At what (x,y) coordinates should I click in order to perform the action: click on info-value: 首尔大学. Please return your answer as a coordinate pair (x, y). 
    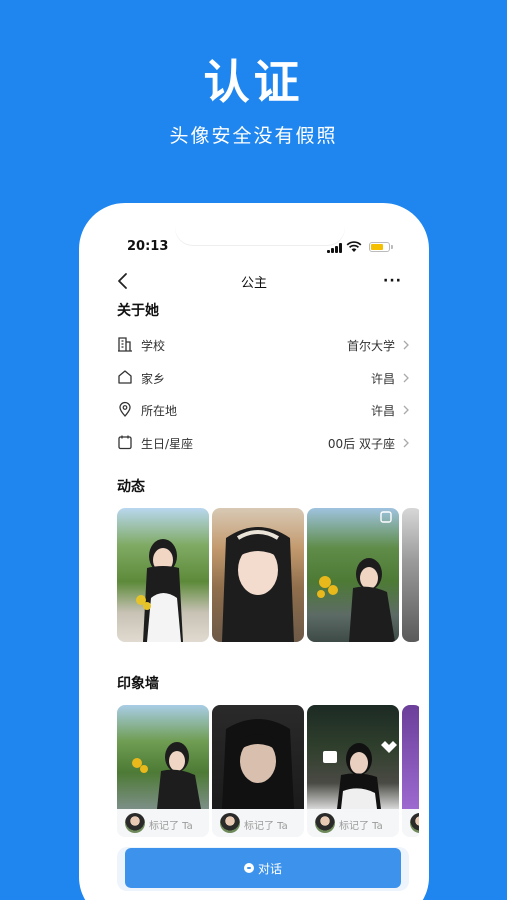
    Looking at the image, I should click on (370, 346).